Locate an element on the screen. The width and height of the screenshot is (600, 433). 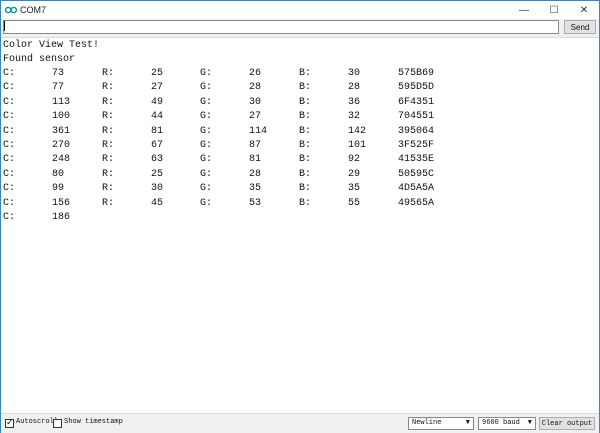
autoscroll-label: Autoscroll is located at coordinates (37, 422).